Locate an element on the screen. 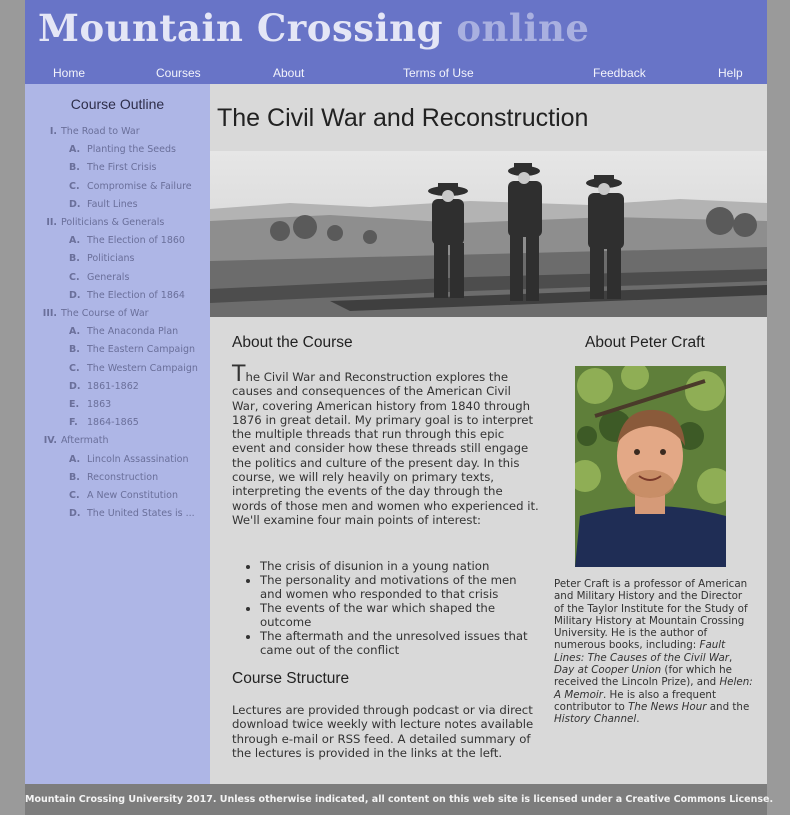 The height and width of the screenshot is (815, 790). about-instructor-heading: About Peter Craft is located at coordinates (645, 342).